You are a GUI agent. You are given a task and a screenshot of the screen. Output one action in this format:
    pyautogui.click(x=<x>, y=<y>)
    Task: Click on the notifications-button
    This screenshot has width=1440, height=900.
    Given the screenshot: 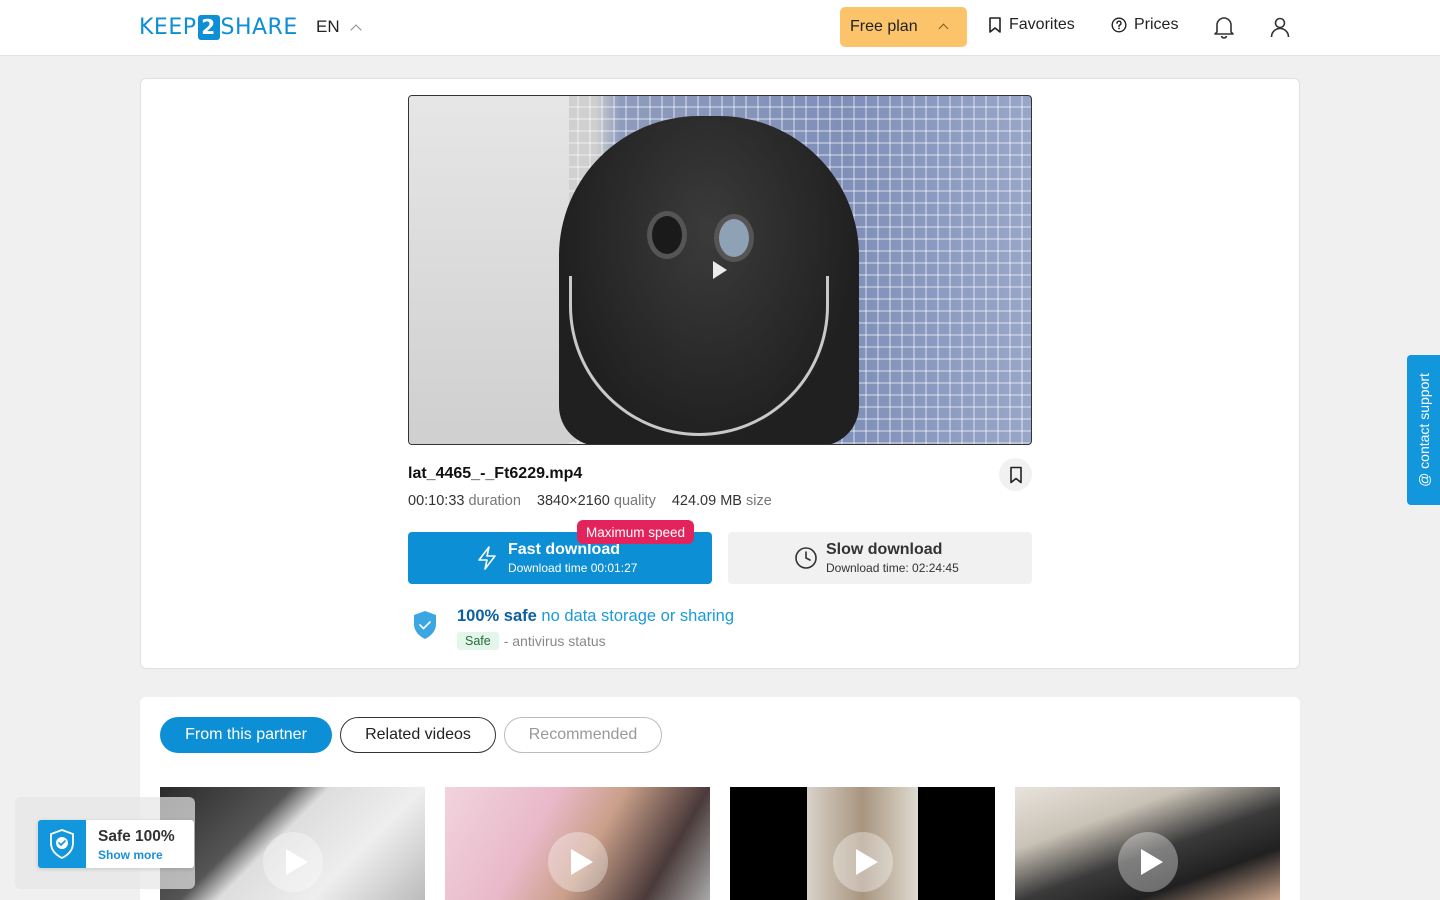 What is the action you would take?
    pyautogui.click(x=1224, y=27)
    